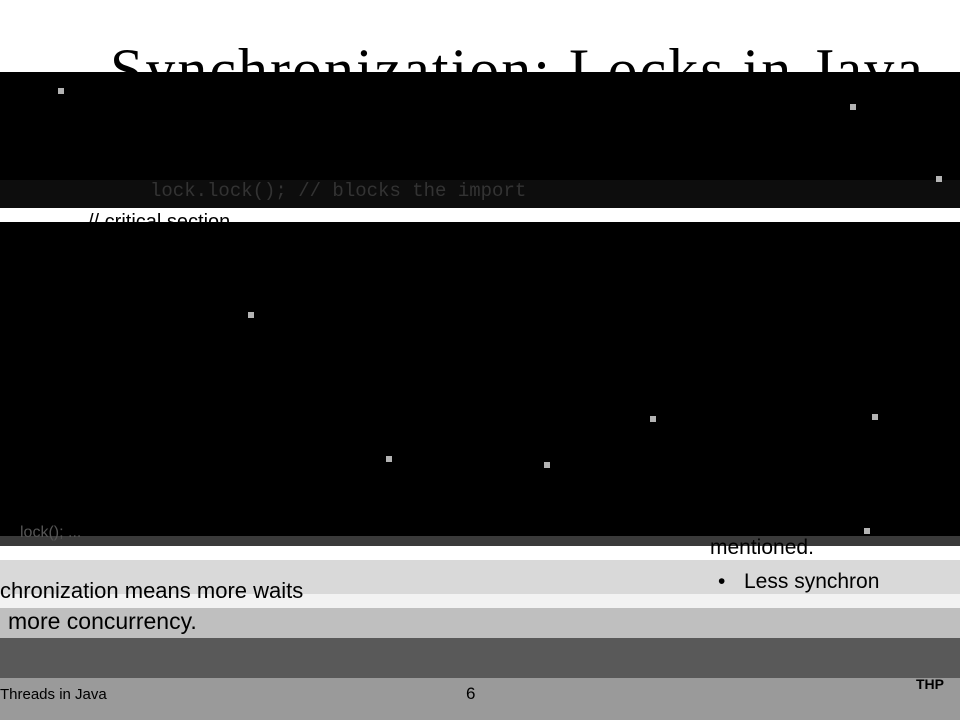  I want to click on footer-logo-text: THP, so click(930, 684).